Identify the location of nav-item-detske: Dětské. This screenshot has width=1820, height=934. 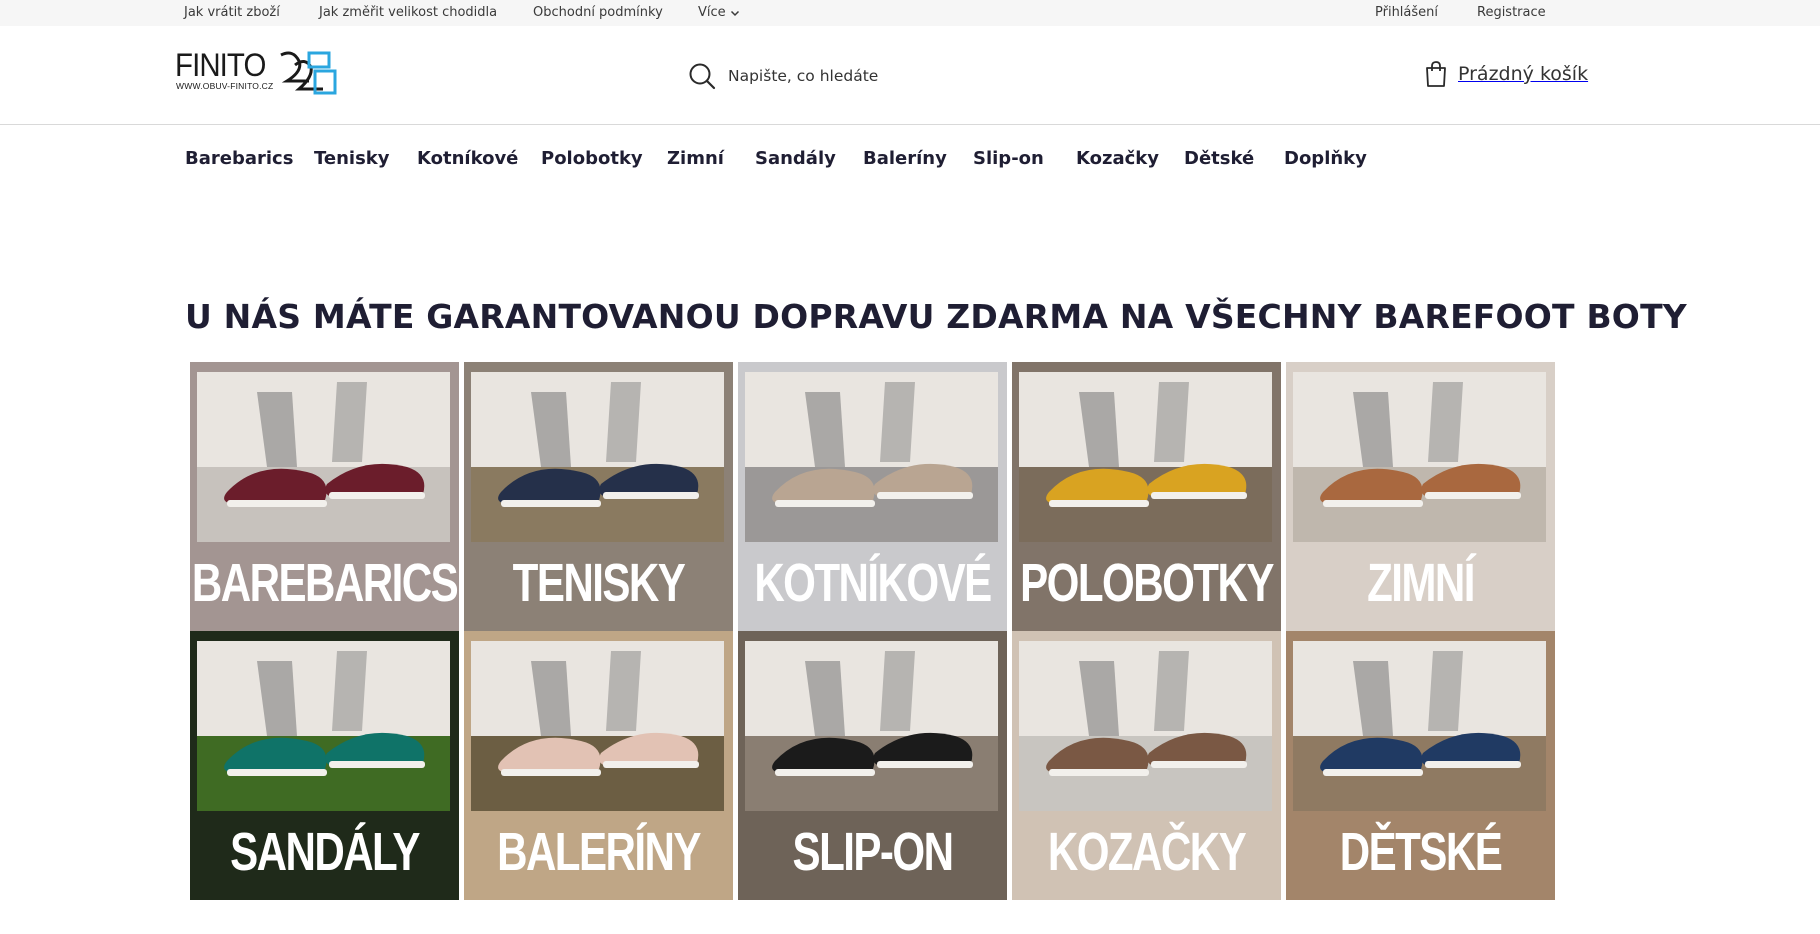
(1219, 158).